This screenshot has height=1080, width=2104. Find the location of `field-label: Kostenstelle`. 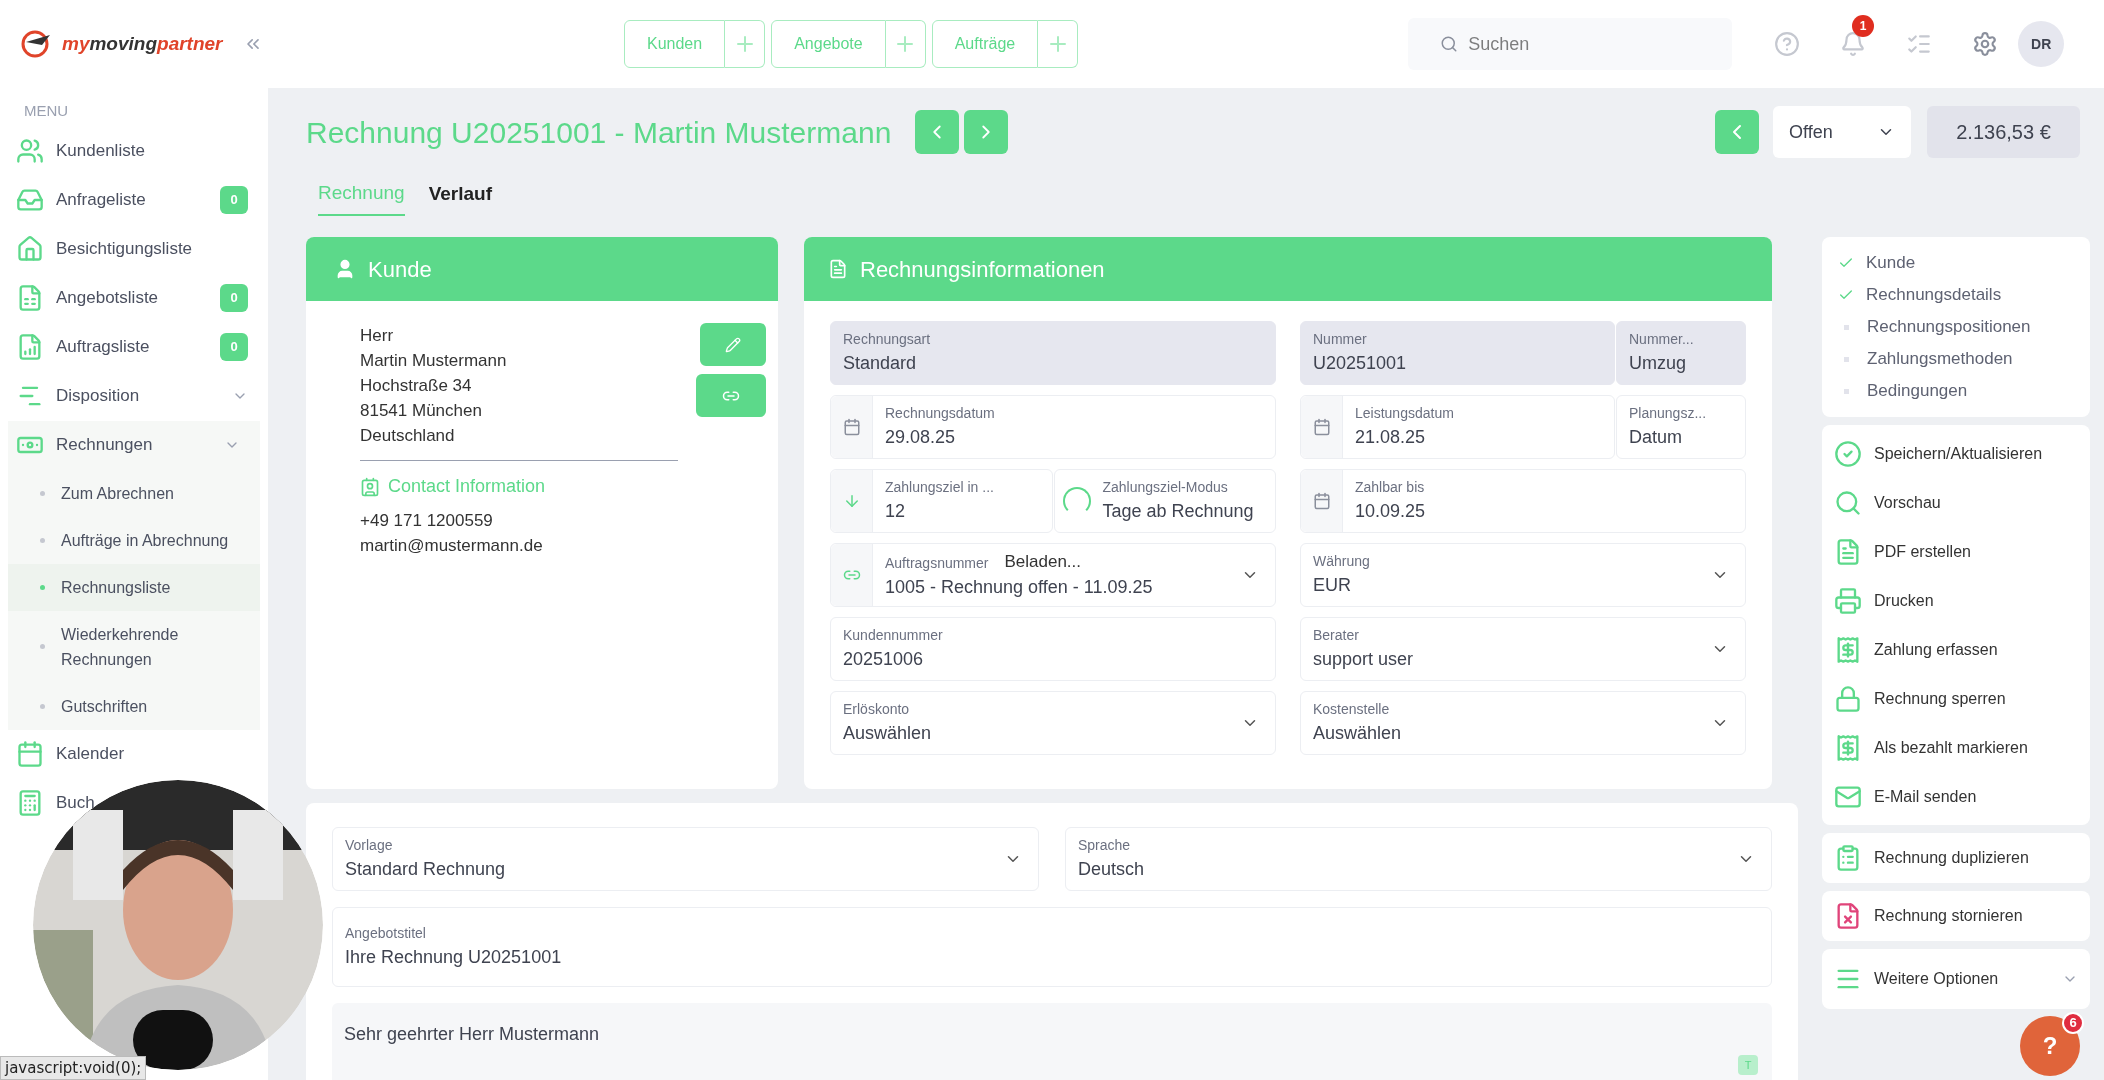

field-label: Kostenstelle is located at coordinates (1351, 709).